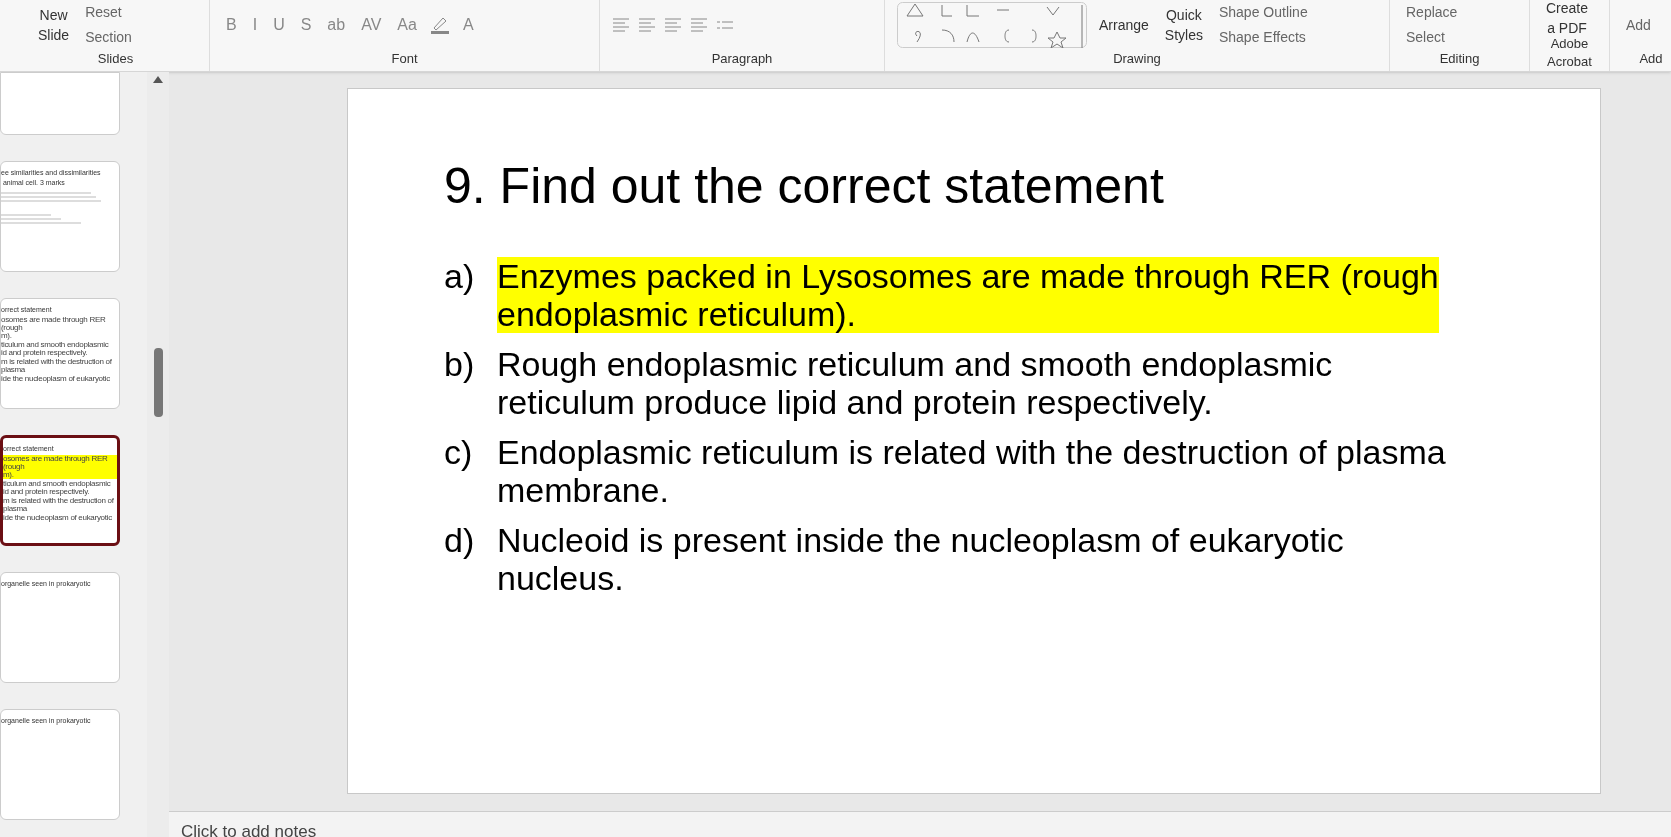 The width and height of the screenshot is (1671, 837). Describe the element at coordinates (231, 25) in the screenshot. I see `font-button: B` at that location.